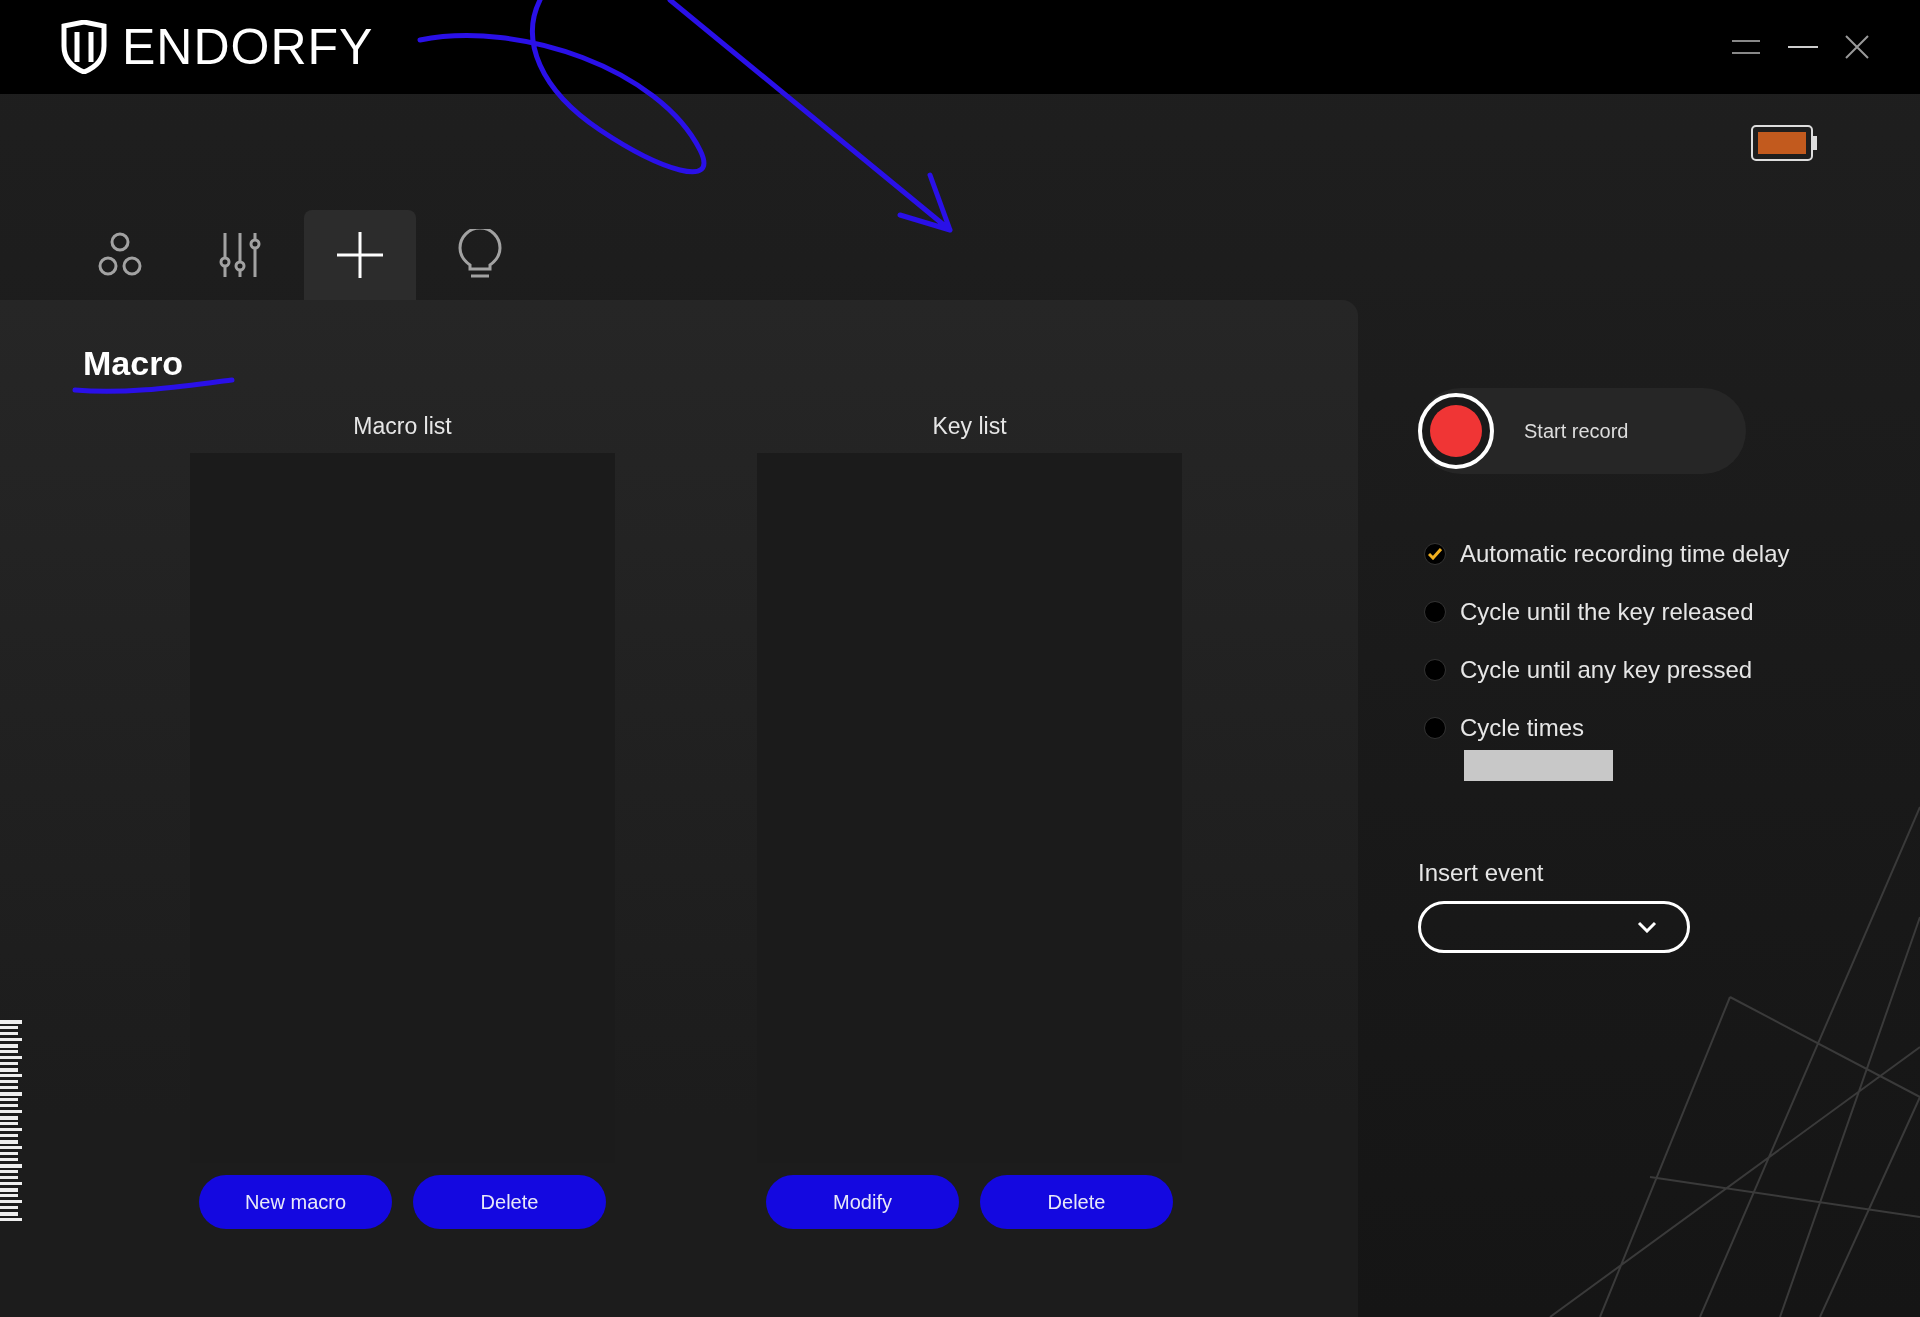 This screenshot has width=1920, height=1317. I want to click on list-title: Macro list, so click(402, 427).